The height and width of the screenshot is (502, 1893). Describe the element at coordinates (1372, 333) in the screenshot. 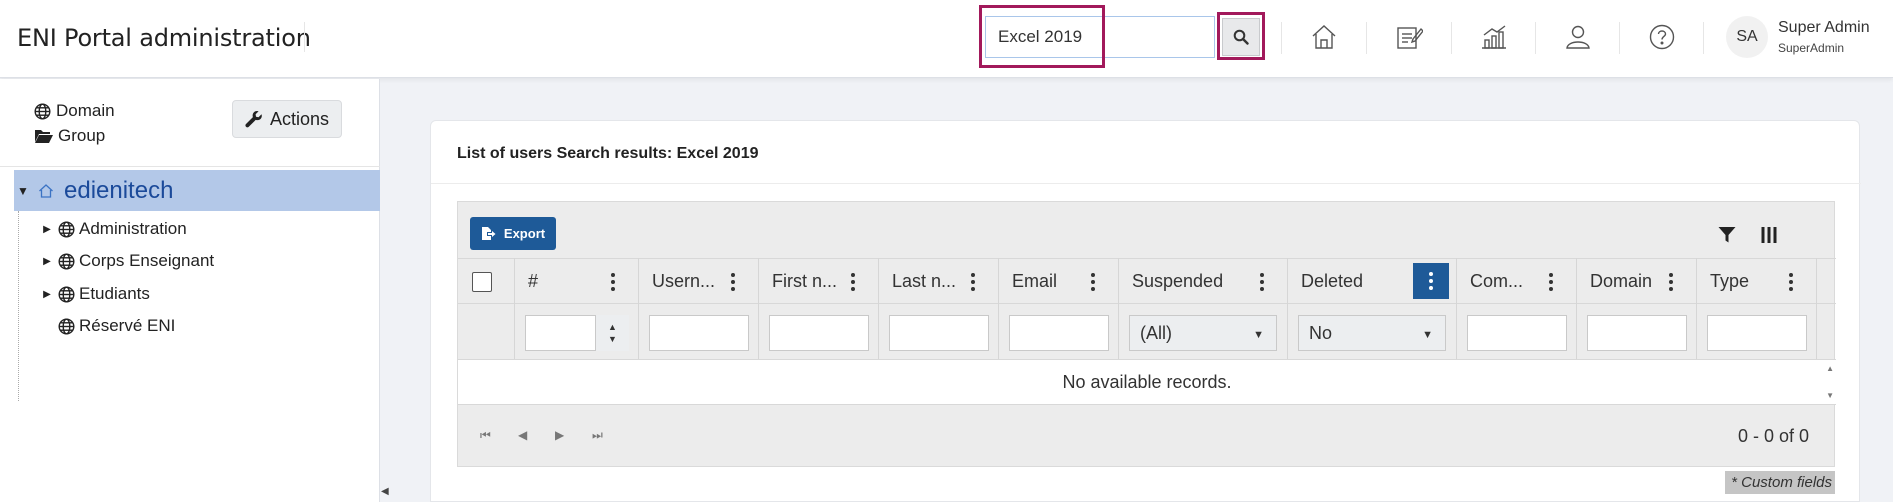

I see `deleted-filter-select: No ▼` at that location.